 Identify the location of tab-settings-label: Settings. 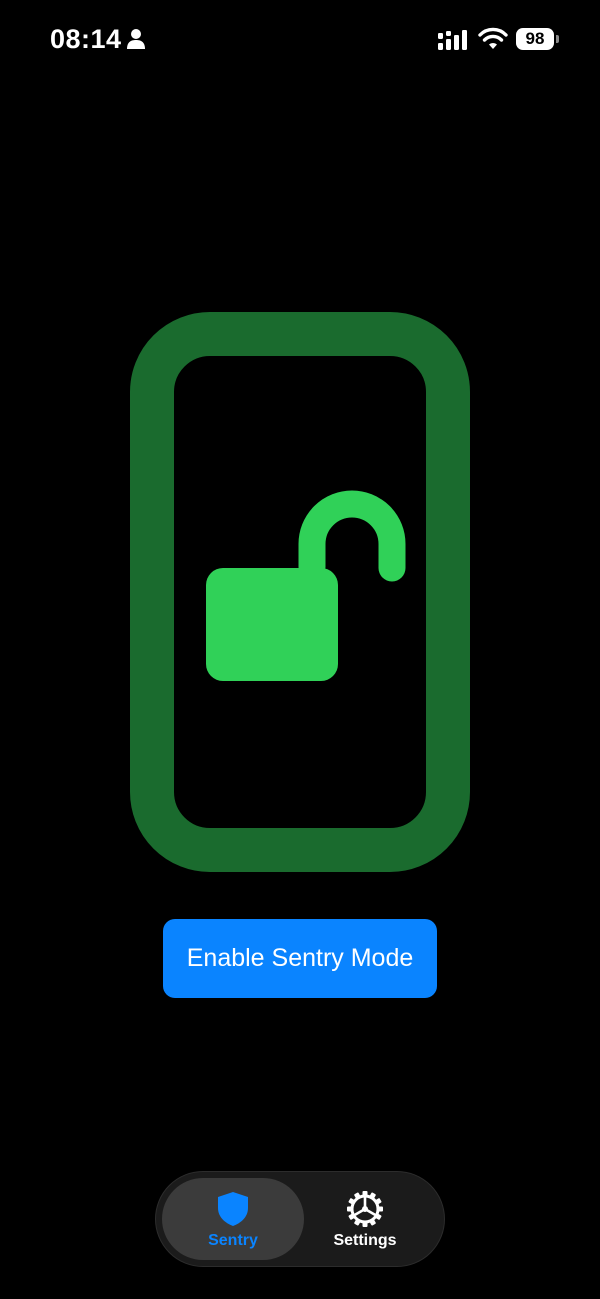
(365, 1240).